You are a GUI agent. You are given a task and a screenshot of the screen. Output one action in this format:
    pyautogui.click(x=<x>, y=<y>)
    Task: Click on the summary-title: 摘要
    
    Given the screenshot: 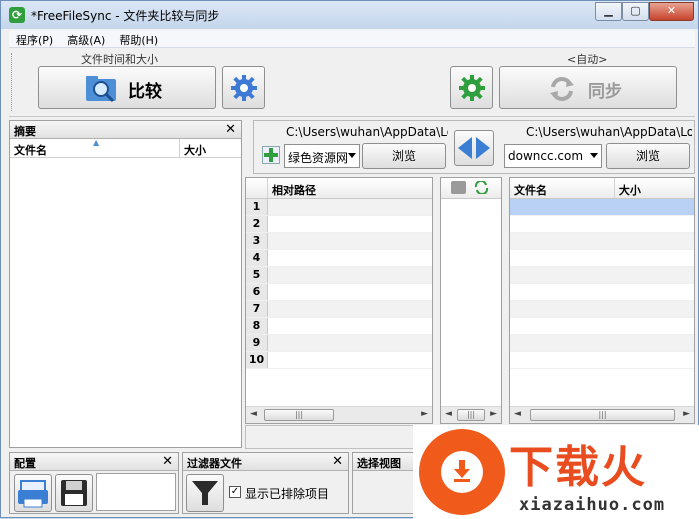 What is the action you would take?
    pyautogui.click(x=25, y=131)
    